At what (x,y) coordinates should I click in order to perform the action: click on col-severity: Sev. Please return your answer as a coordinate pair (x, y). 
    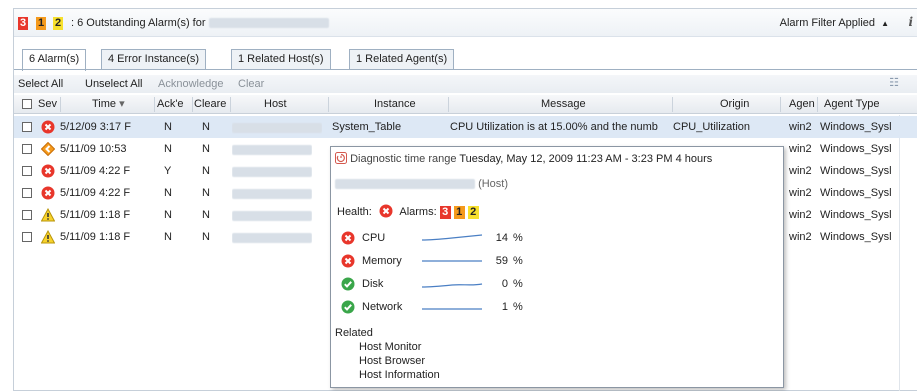
    Looking at the image, I should click on (49, 104).